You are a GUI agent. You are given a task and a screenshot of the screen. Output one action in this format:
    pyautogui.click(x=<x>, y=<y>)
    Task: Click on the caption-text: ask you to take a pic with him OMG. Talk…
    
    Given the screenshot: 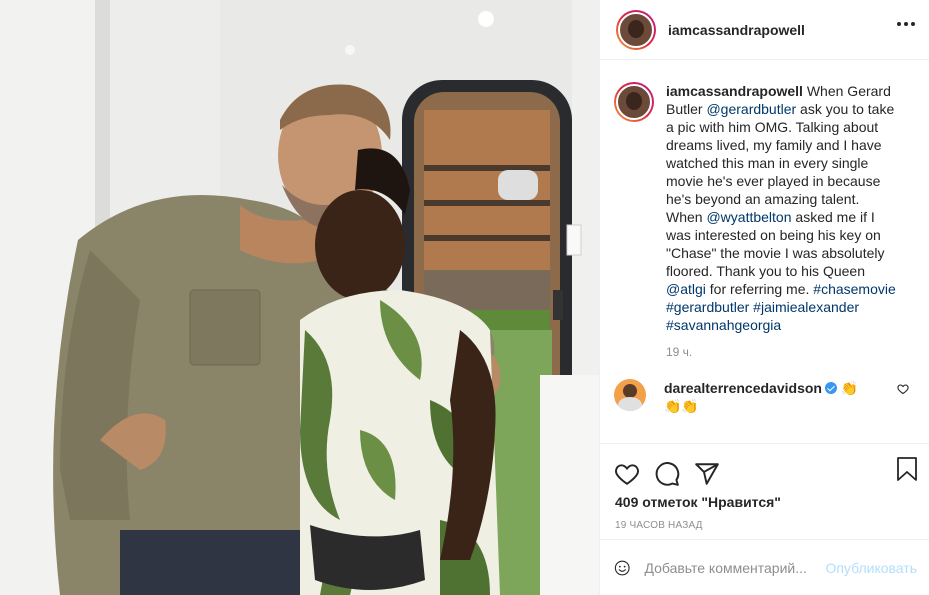 What is the action you would take?
    pyautogui.click(x=780, y=163)
    